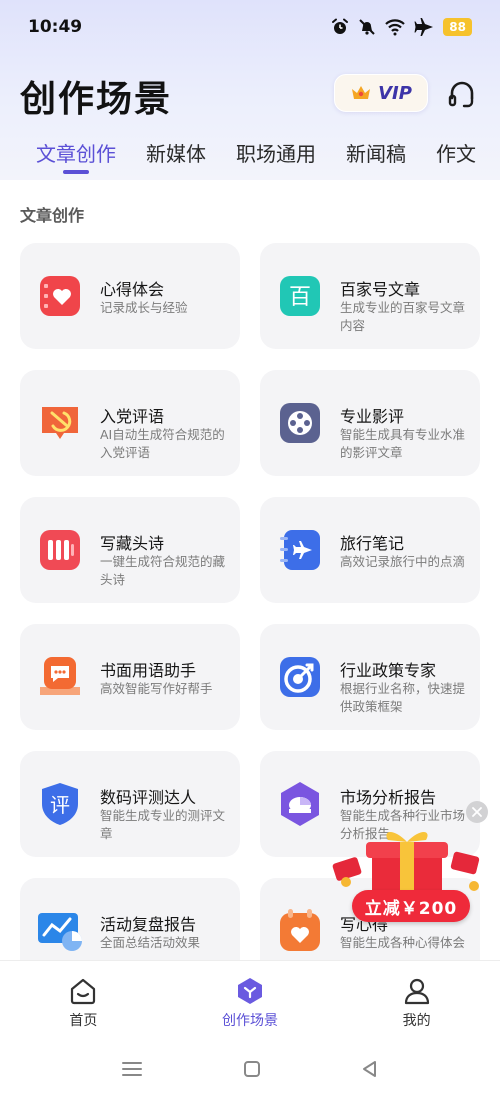  Describe the element at coordinates (372, 416) in the screenshot. I see `card-title: 专业影评` at that location.